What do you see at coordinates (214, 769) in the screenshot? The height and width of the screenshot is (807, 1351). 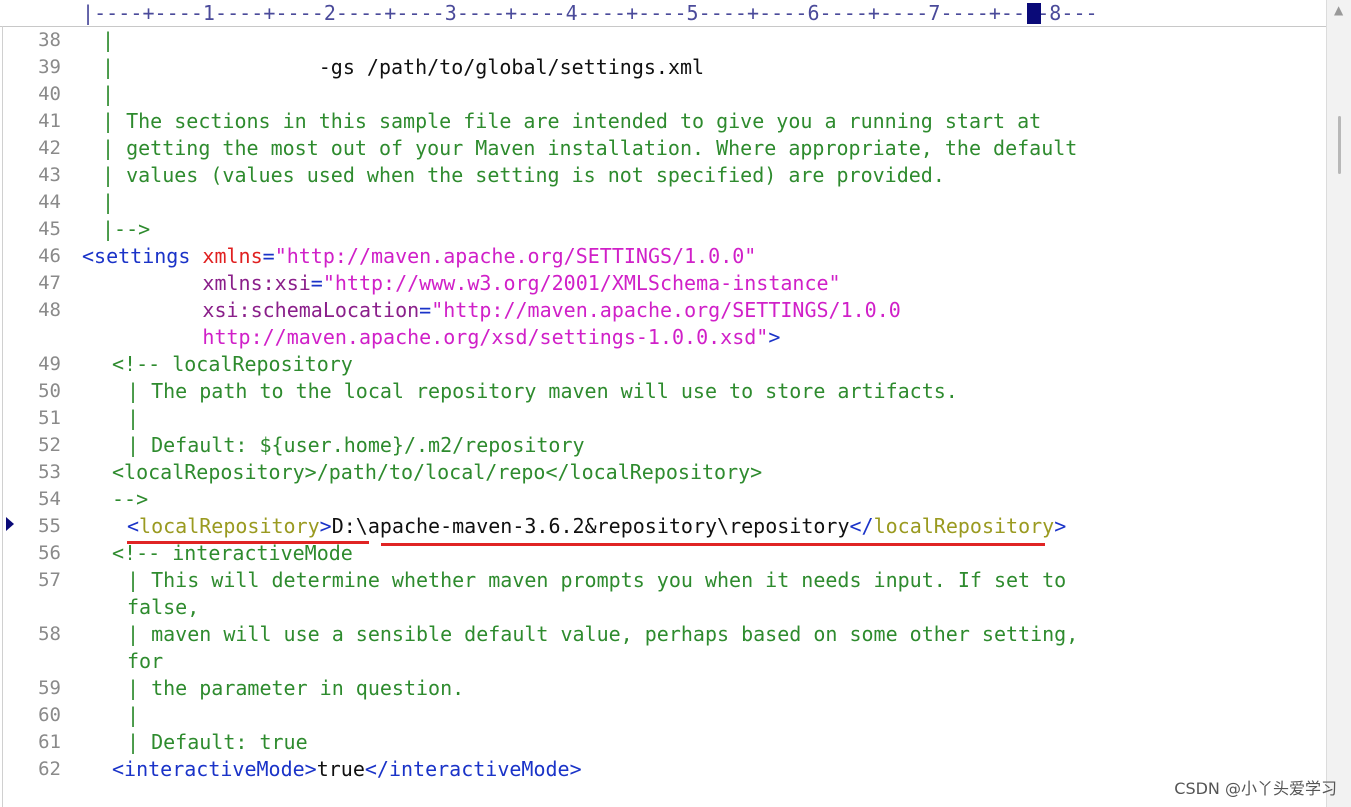 I see `code-token: <interactiveMode>` at bounding box center [214, 769].